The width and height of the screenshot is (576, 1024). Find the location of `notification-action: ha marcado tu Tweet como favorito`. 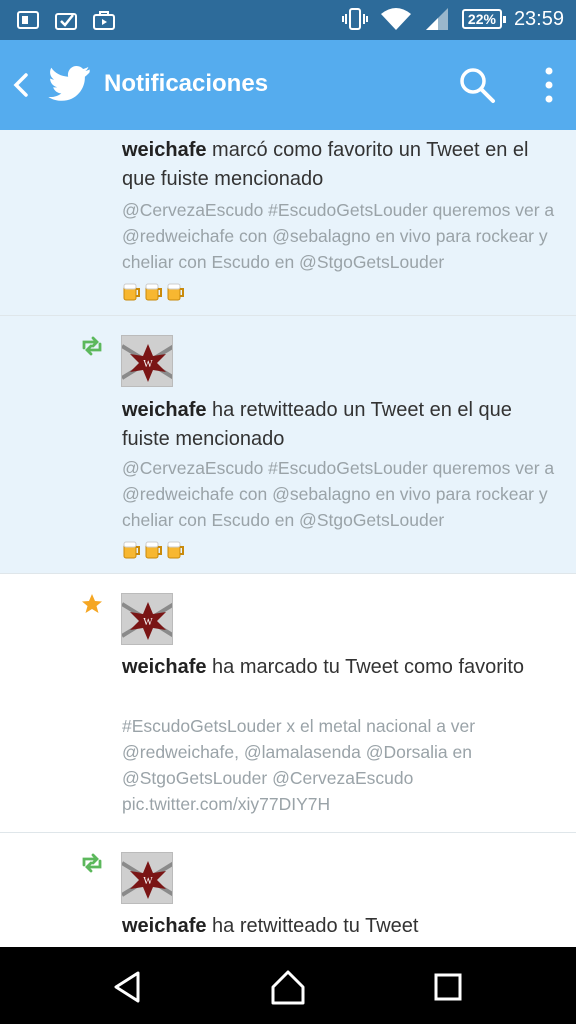

notification-action: ha marcado tu Tweet como favorito is located at coordinates (365, 667).